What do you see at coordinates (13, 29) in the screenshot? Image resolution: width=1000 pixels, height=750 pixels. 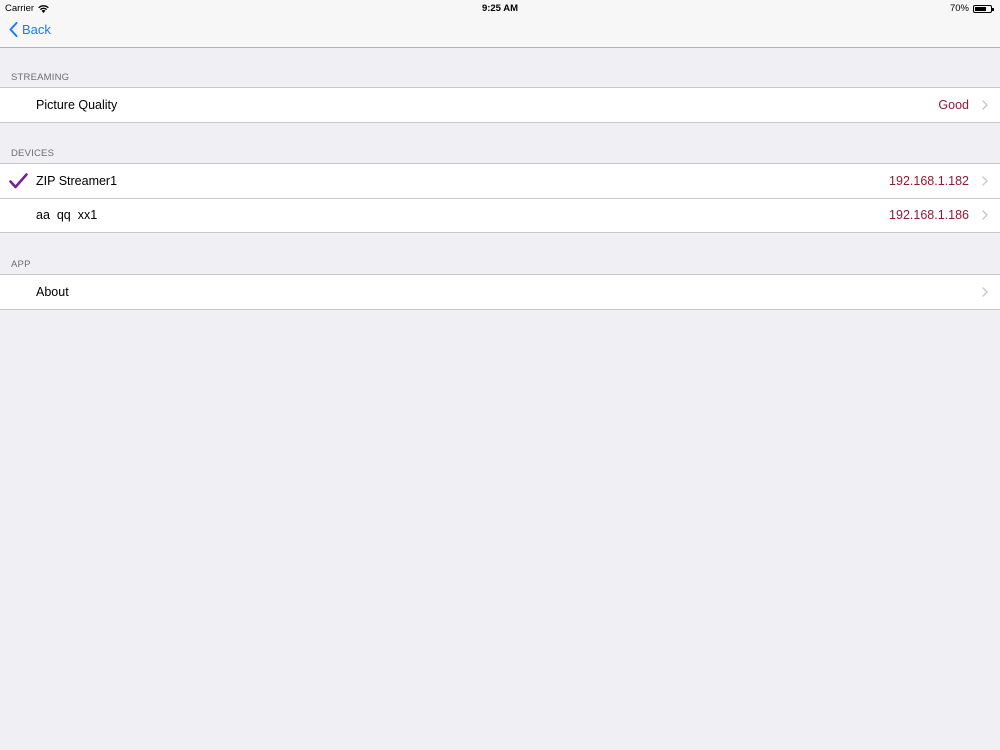 I see `chevron-left-icon` at bounding box center [13, 29].